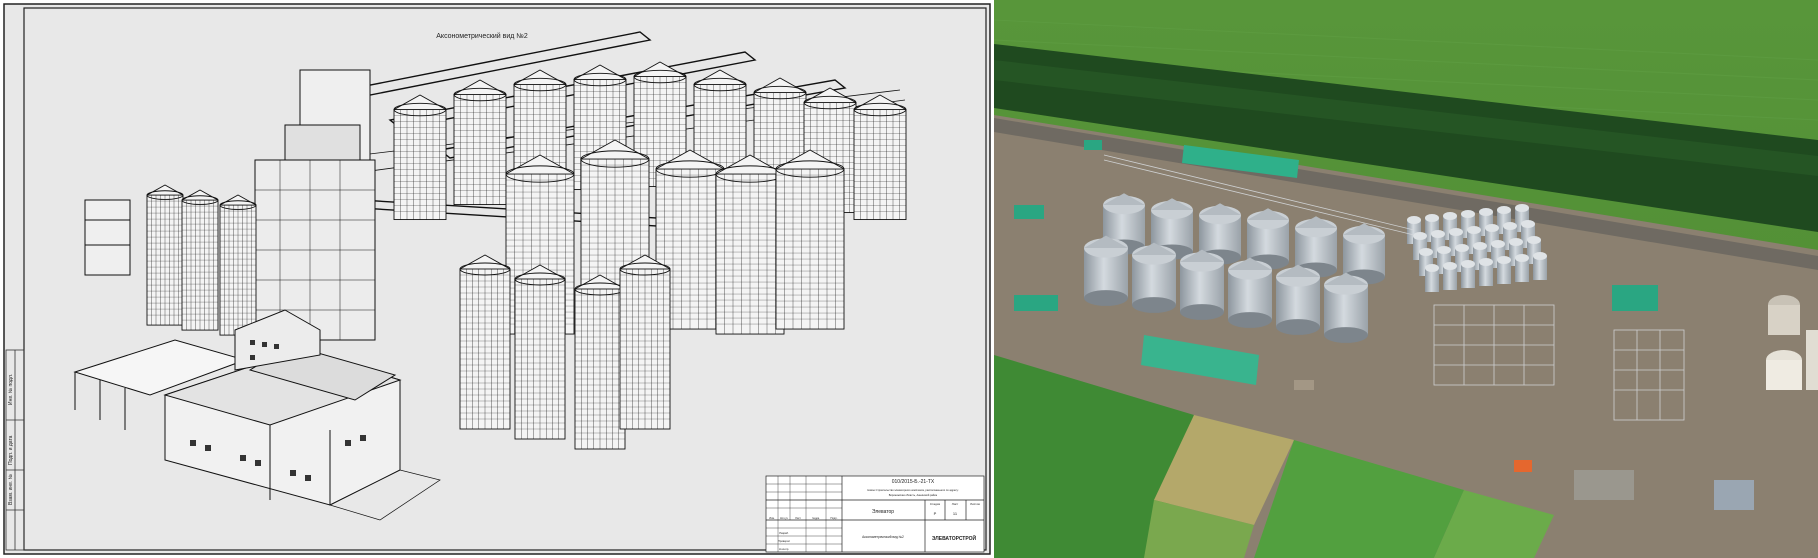 The image size is (1818, 558). What do you see at coordinates (784, 541) in the screenshot?
I see `stamp-role-2: Проверил` at bounding box center [784, 541].